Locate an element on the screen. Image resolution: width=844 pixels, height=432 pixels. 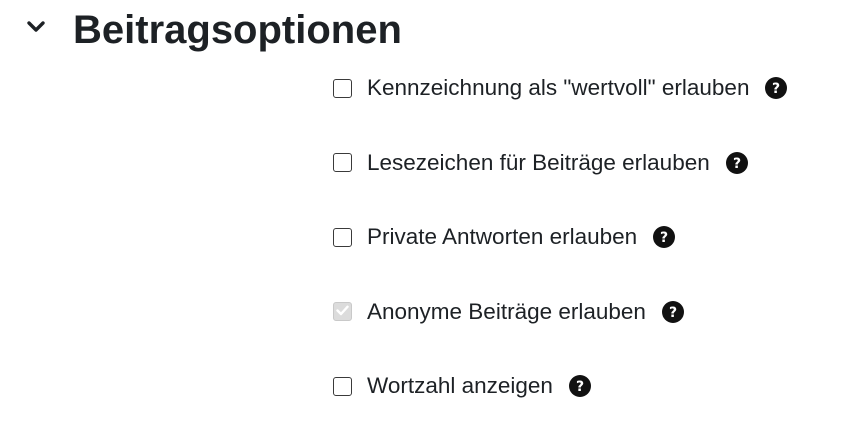
checkmark-icon is located at coordinates (342, 312).